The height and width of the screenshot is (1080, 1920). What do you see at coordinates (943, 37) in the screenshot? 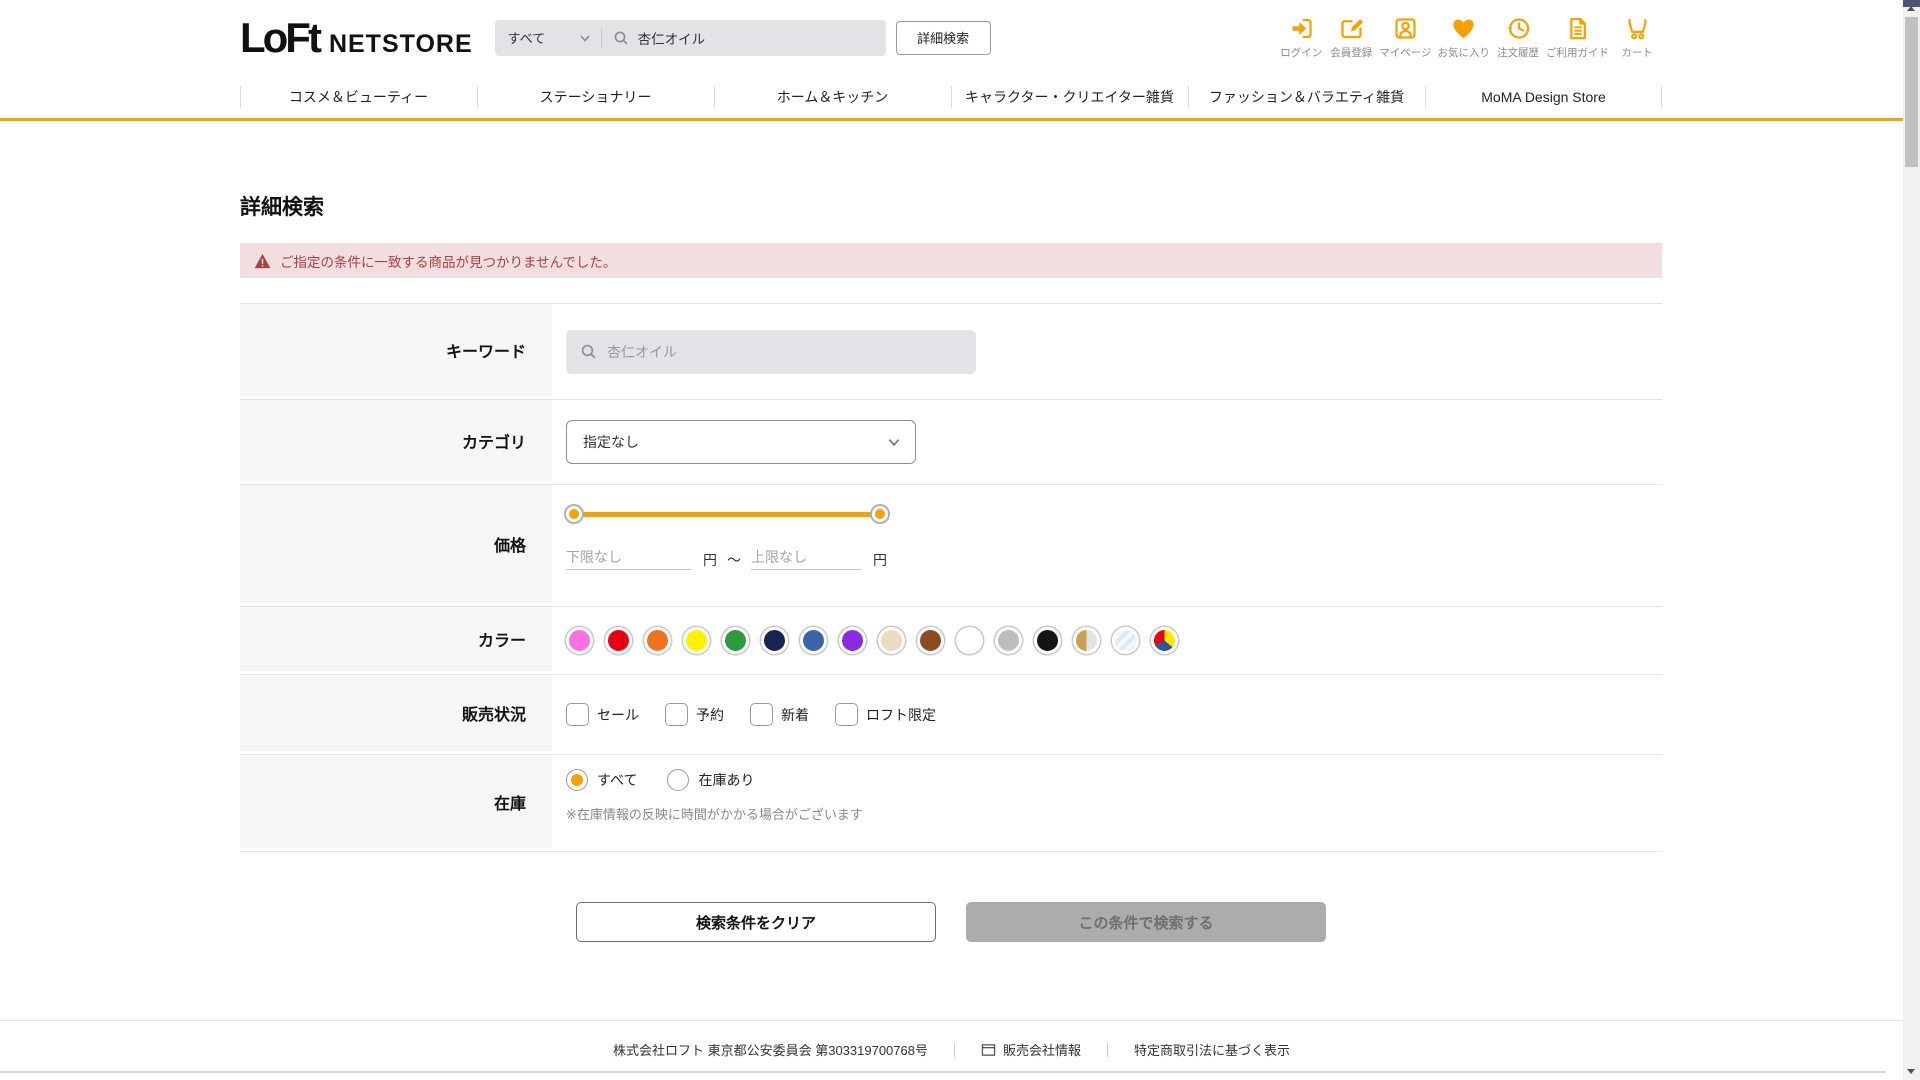
I see `advanced-search-button: 詳細検索` at bounding box center [943, 37].